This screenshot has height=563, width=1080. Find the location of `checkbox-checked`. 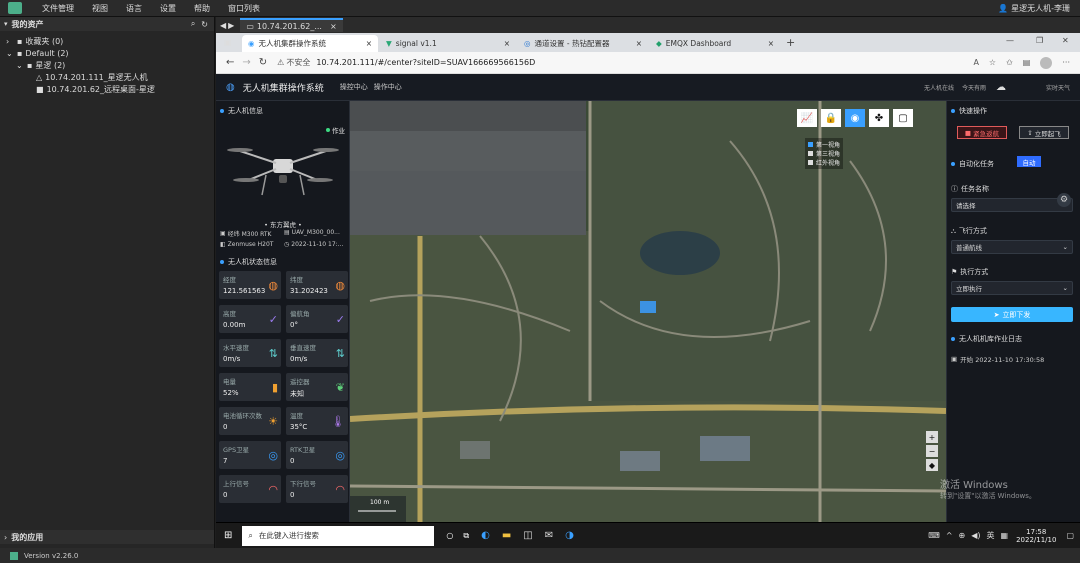

checkbox-checked is located at coordinates (810, 144).